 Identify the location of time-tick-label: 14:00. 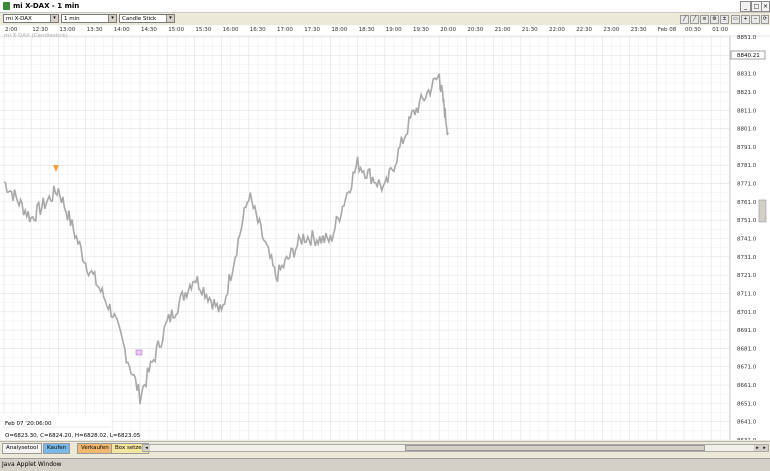
(122, 30).